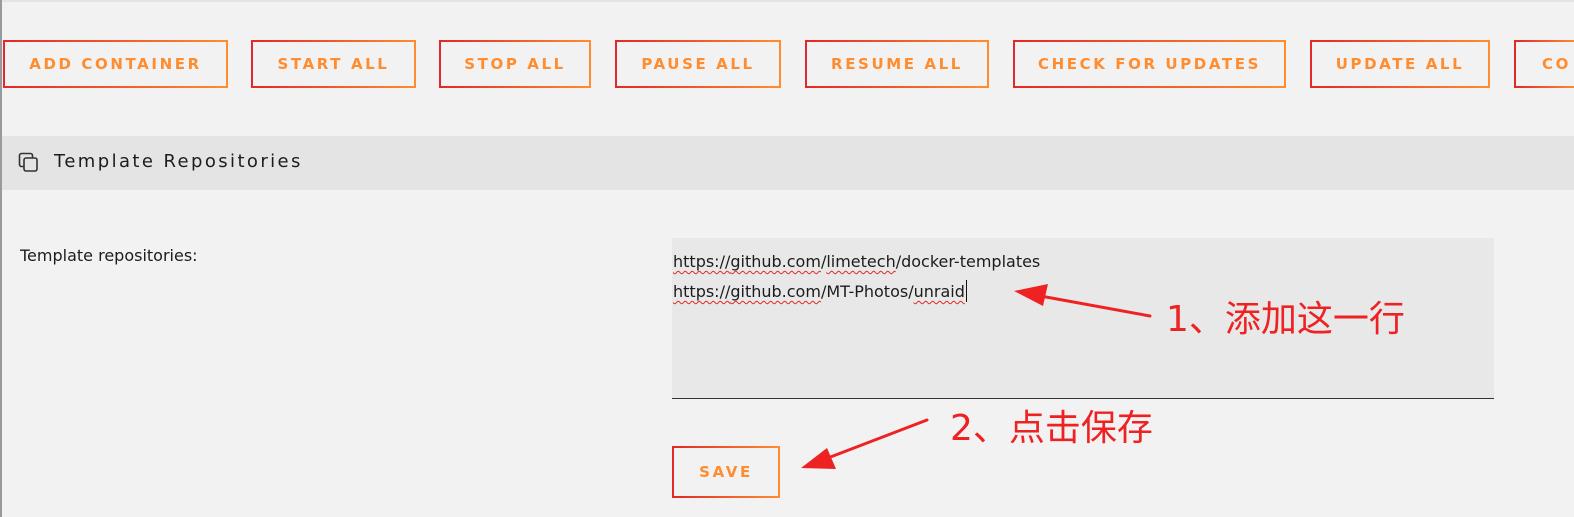 The image size is (1574, 517). What do you see at coordinates (29, 163) in the screenshot?
I see `copy-icon` at bounding box center [29, 163].